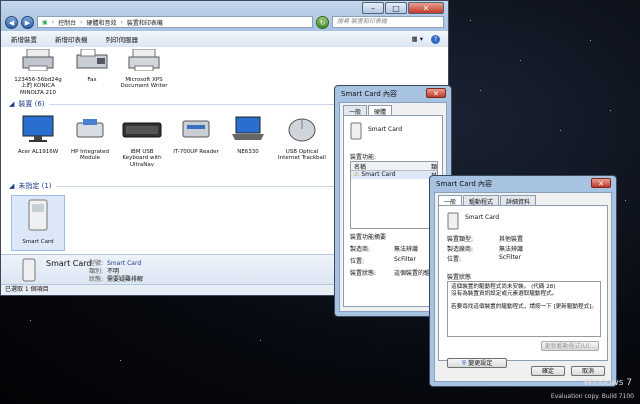  What do you see at coordinates (142, 130) in the screenshot?
I see `keyboard-icon` at bounding box center [142, 130].